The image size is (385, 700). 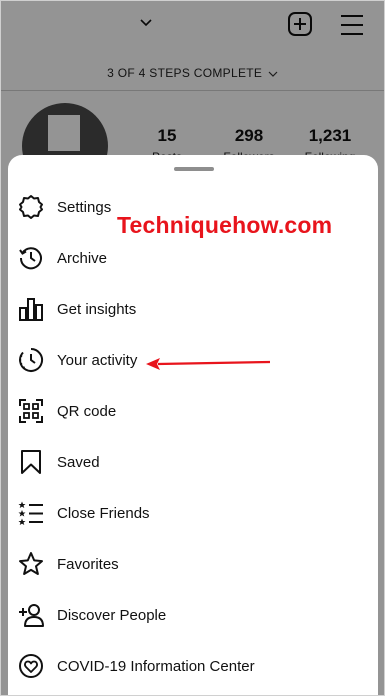 What do you see at coordinates (97, 309) in the screenshot?
I see `menu-item-label: Get insights` at bounding box center [97, 309].